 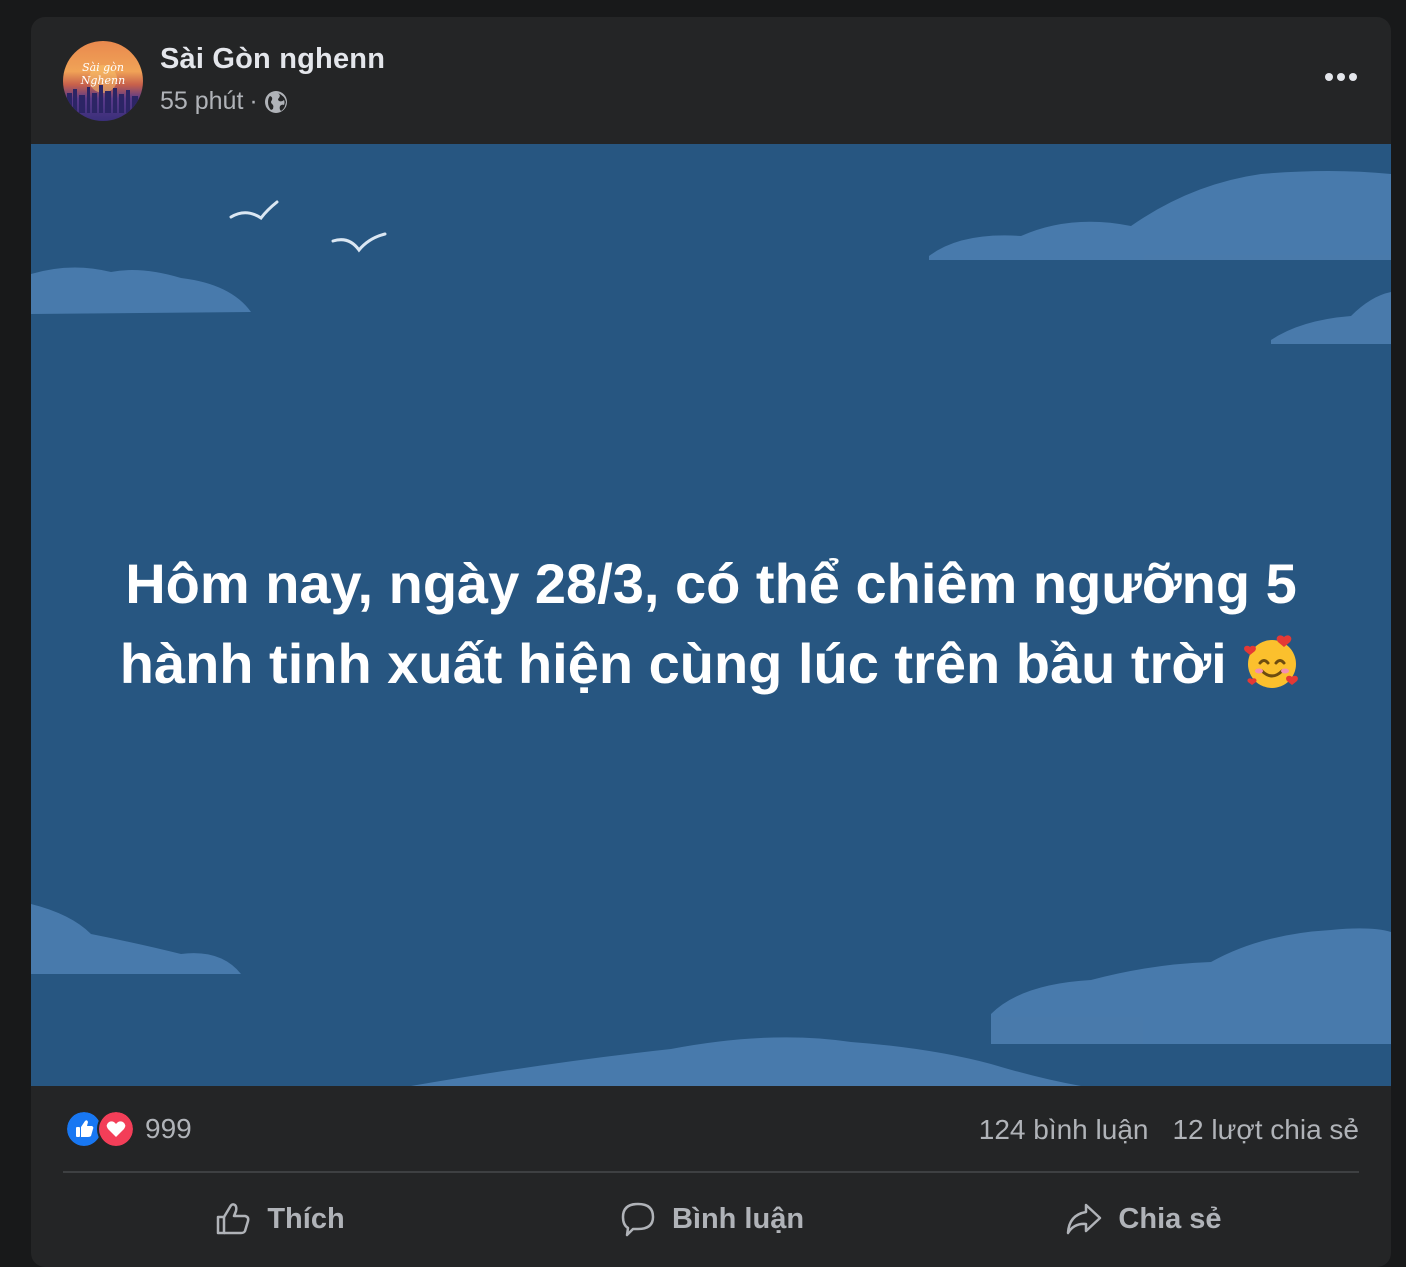 What do you see at coordinates (1169, 1130) in the screenshot?
I see `engagement-stats: 124 bình luận 12 lượt chia sẻ` at bounding box center [1169, 1130].